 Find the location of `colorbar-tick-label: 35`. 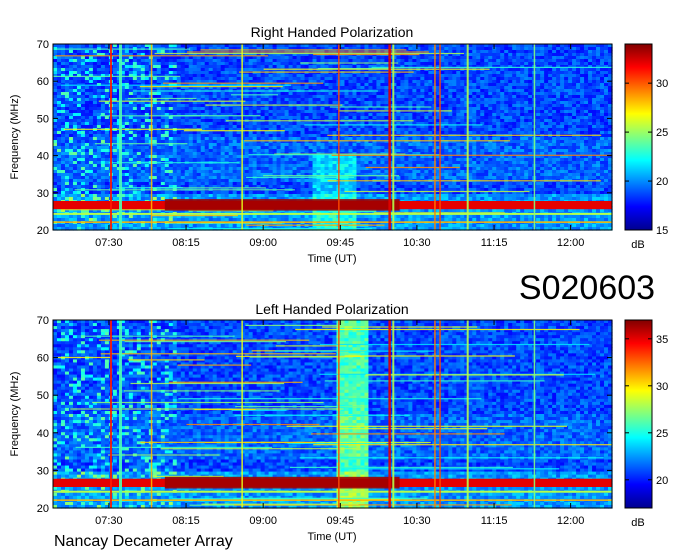

colorbar-tick-label: 35 is located at coordinates (662, 340).